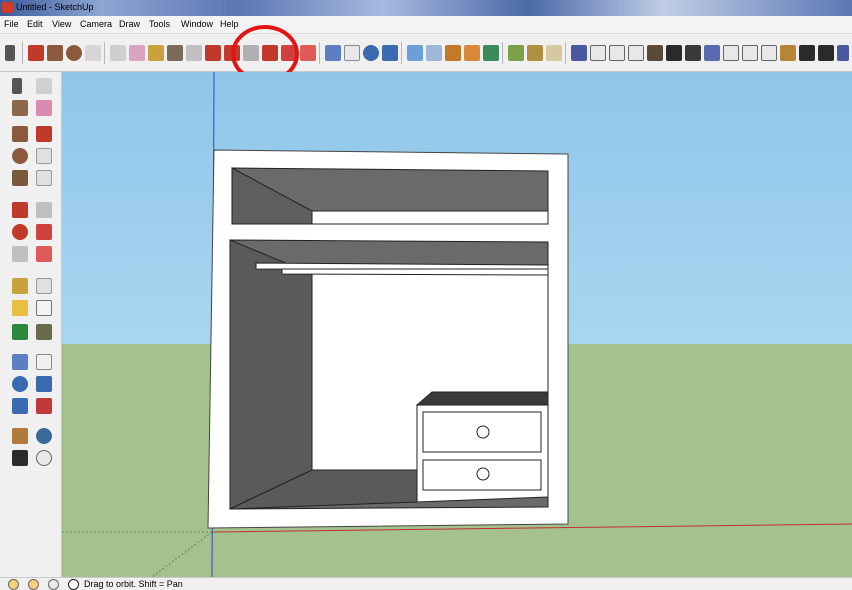 This screenshot has width=852, height=590. I want to click on style-icon, so click(826, 53).